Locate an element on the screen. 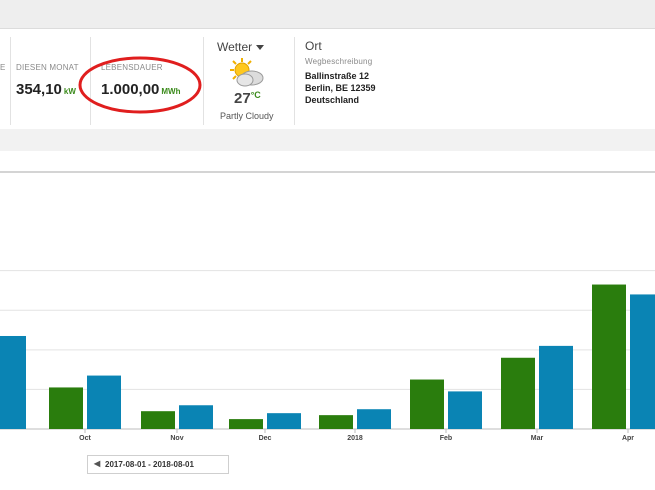 This screenshot has width=655, height=490. chevron-down-icon is located at coordinates (260, 48).